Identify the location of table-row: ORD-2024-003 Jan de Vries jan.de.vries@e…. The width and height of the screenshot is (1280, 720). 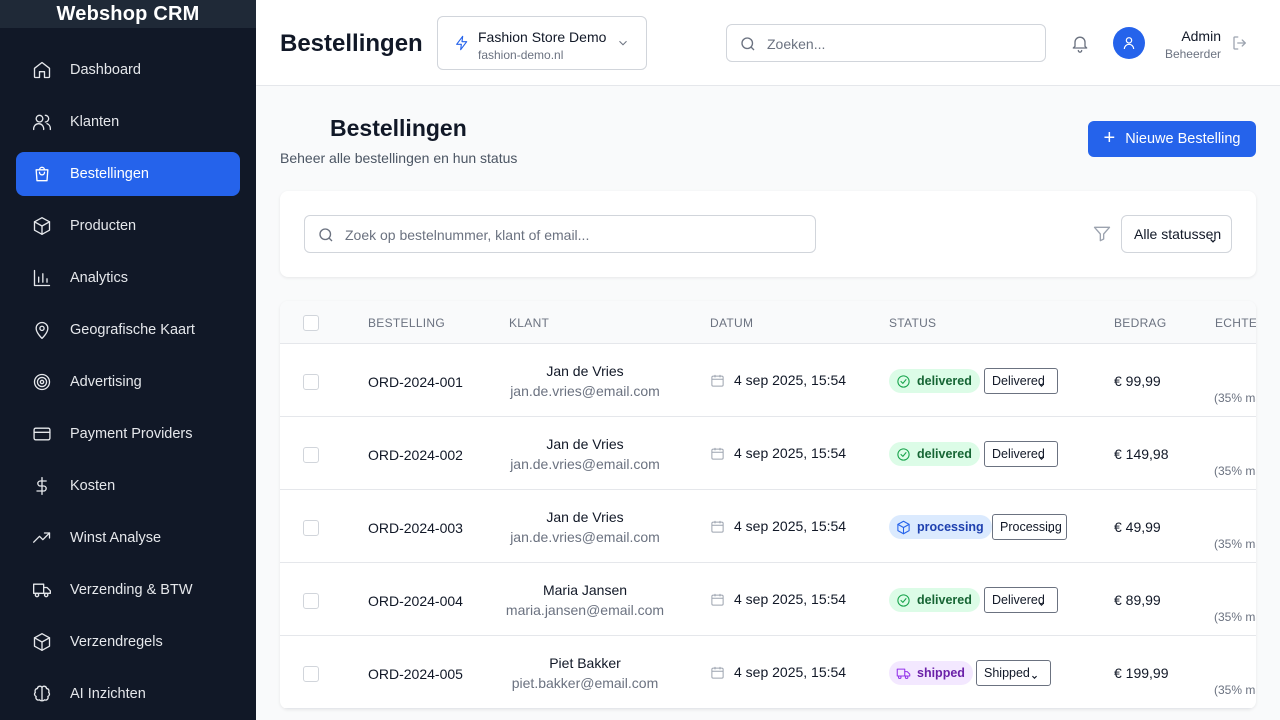
(768, 526).